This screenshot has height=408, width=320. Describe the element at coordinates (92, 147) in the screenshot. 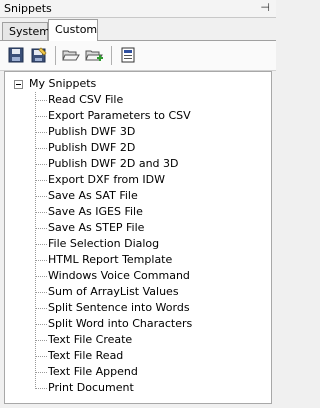

I see `tree-item-label: Publish DWF 2D` at that location.